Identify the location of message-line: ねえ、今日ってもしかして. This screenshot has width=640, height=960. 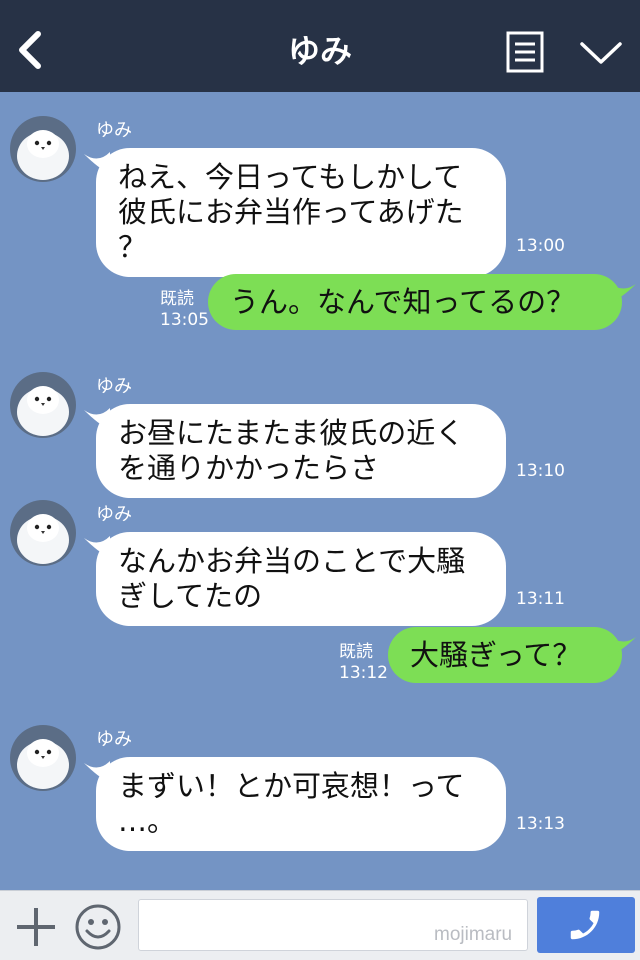
(290, 177).